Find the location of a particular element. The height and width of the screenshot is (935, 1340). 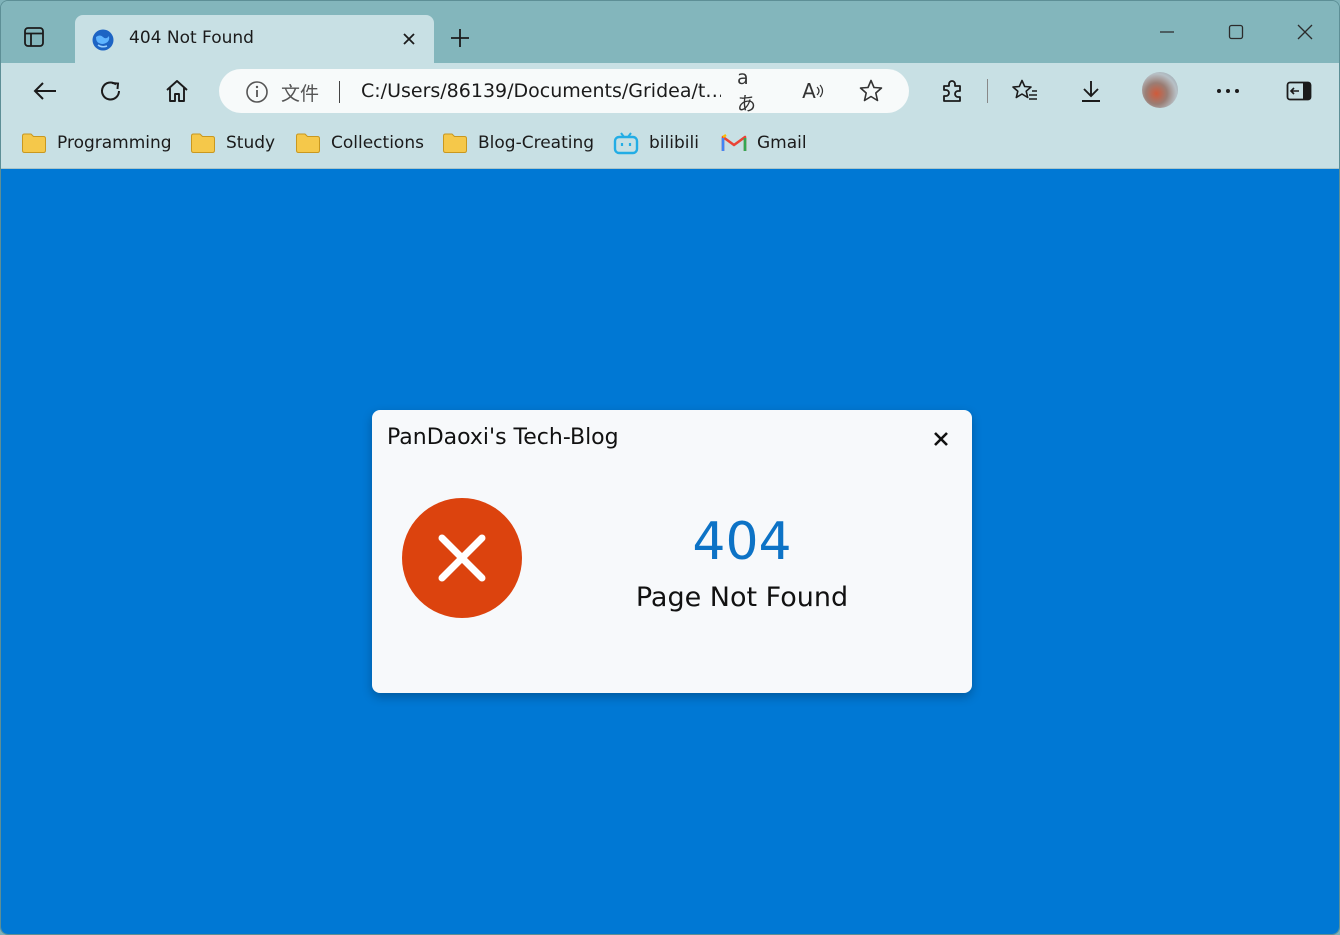

gmail-icon is located at coordinates (734, 143).